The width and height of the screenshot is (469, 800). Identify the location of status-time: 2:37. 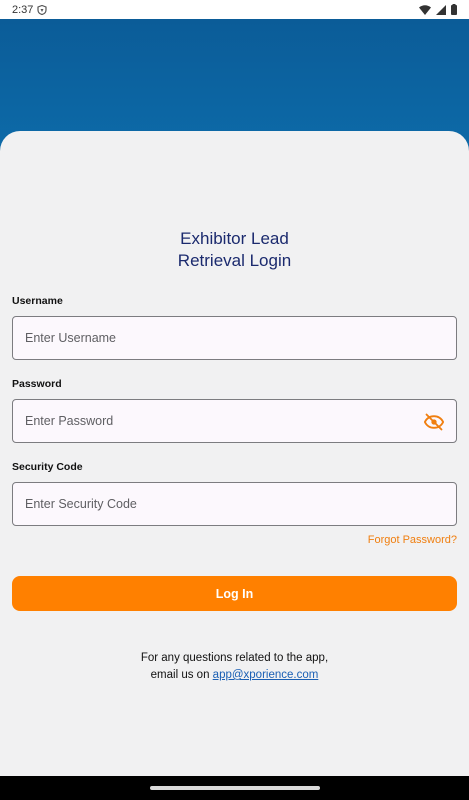
(23, 9).